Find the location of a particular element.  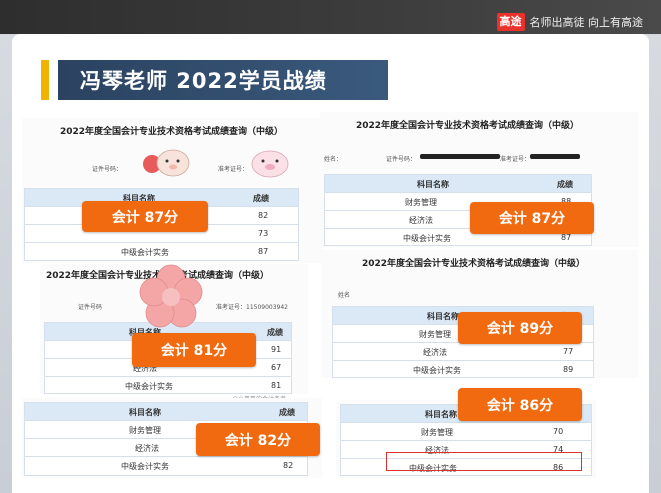

score-value: 81 is located at coordinates (276, 385).